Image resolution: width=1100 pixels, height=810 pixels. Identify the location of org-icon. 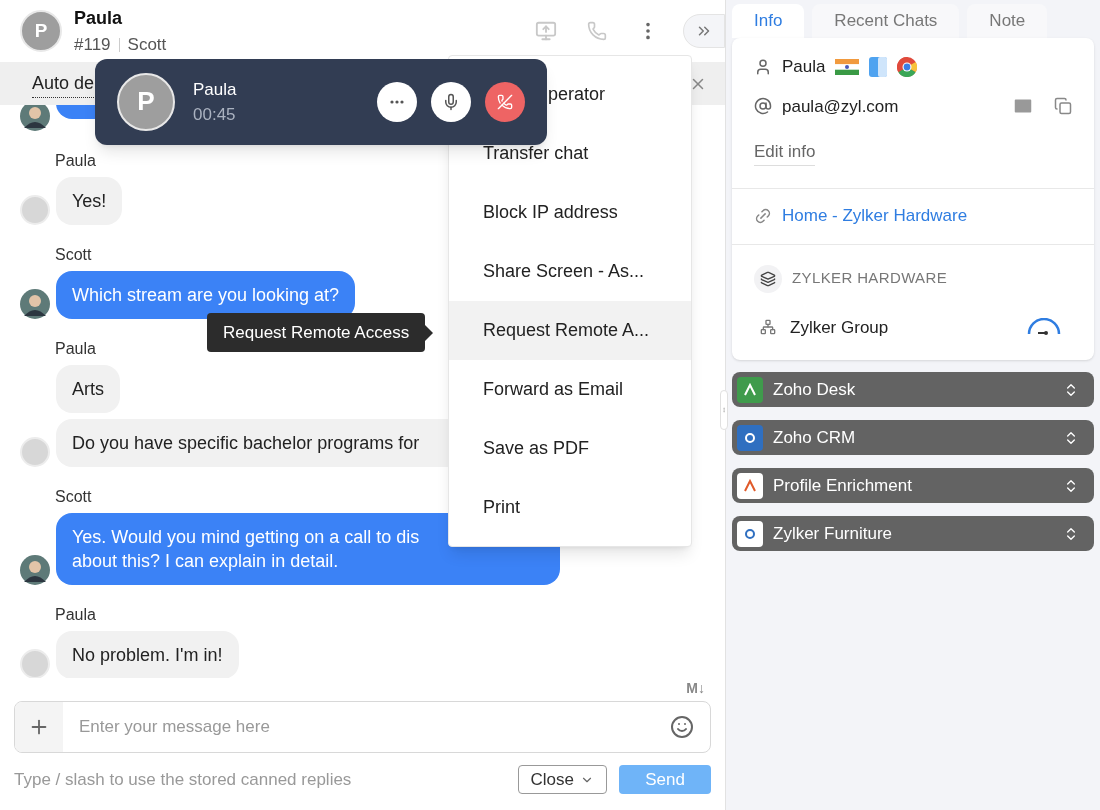
(768, 327).